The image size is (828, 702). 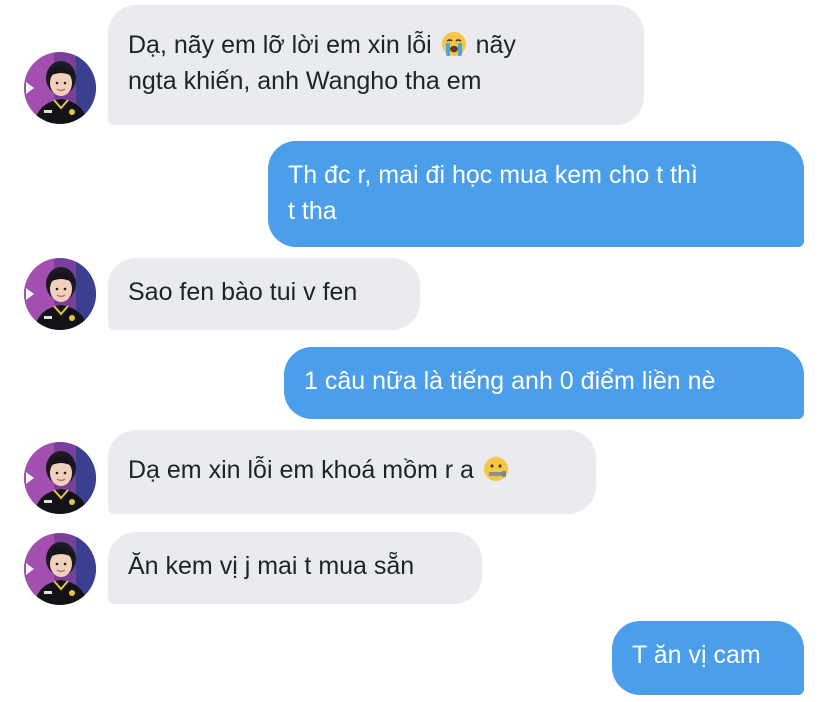 What do you see at coordinates (312, 211) in the screenshot?
I see `message-line: t tha` at bounding box center [312, 211].